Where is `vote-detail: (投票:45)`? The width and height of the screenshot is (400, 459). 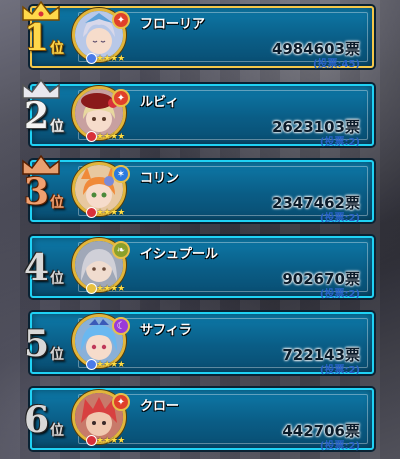
vote-detail: (投票:45) is located at coordinates (336, 64).